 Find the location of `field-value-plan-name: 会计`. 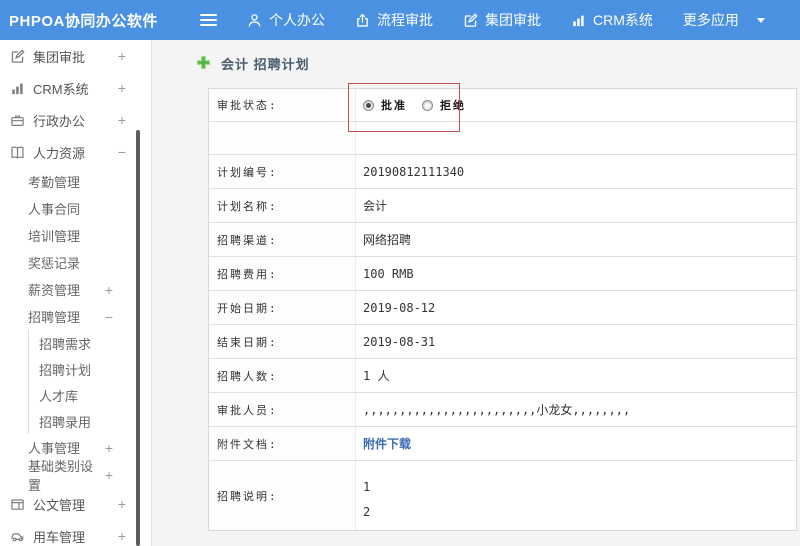

field-value-plan-name: 会计 is located at coordinates (375, 206).